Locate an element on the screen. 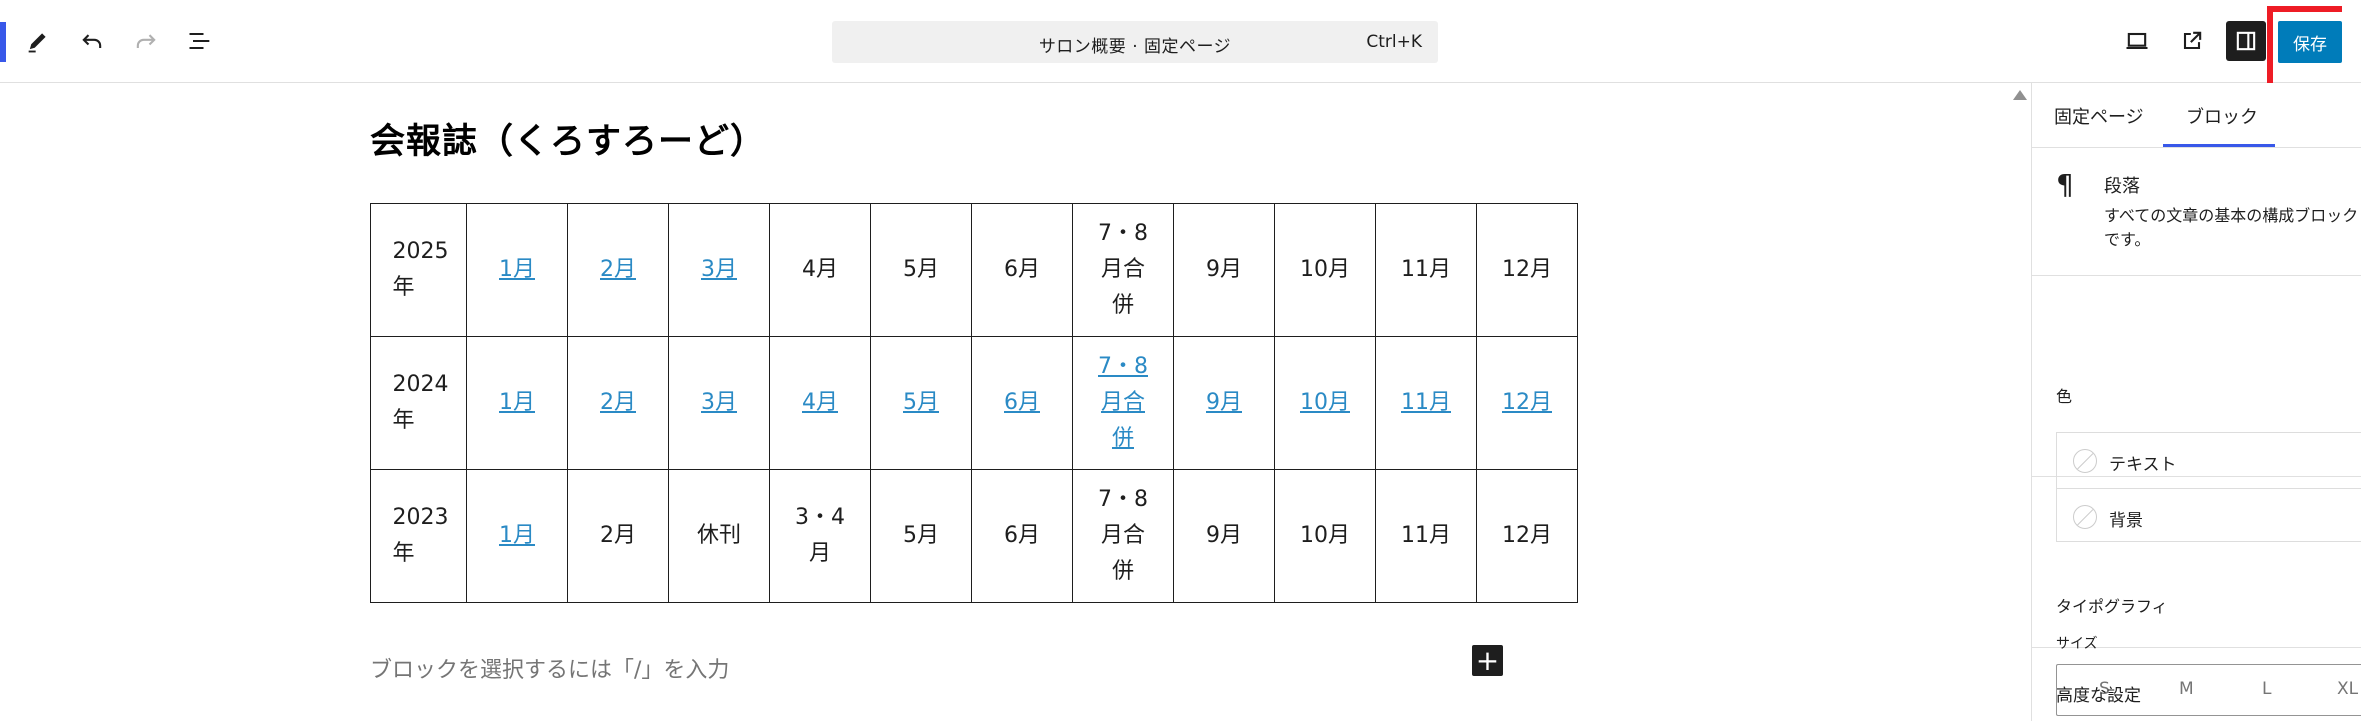 This screenshot has width=2361, height=721. external-link-icon-svg is located at coordinates (2192, 40).